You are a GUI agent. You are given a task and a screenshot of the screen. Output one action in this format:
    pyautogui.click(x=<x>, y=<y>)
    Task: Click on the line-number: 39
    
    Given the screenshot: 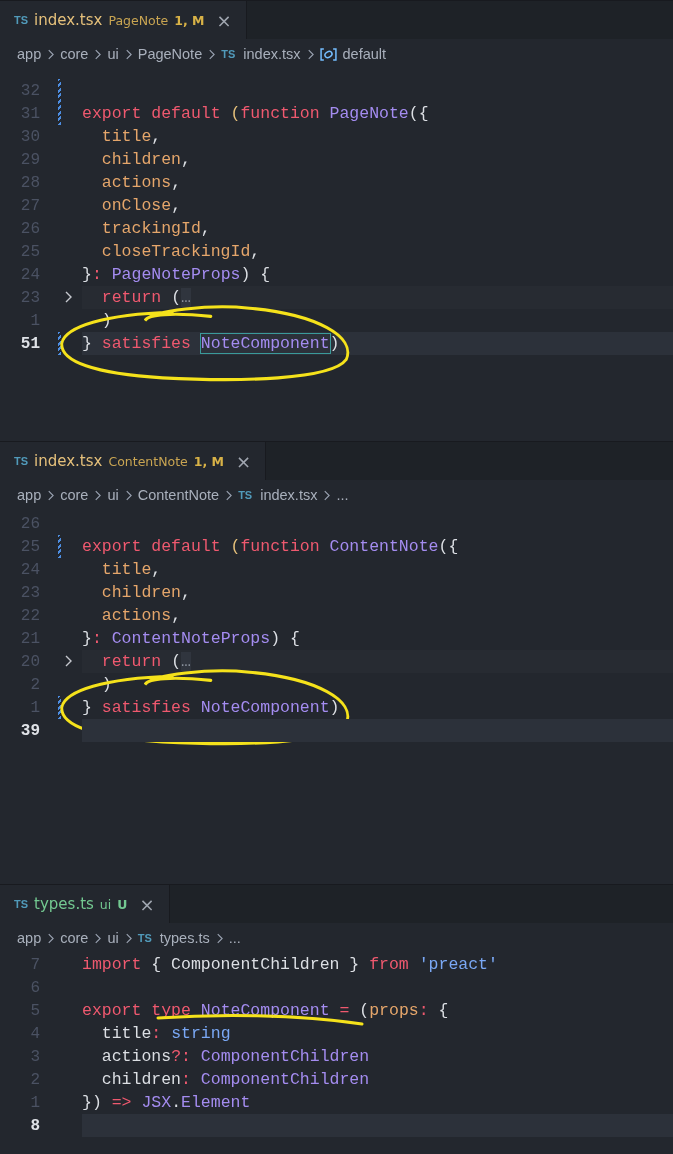 What is the action you would take?
    pyautogui.click(x=29, y=730)
    